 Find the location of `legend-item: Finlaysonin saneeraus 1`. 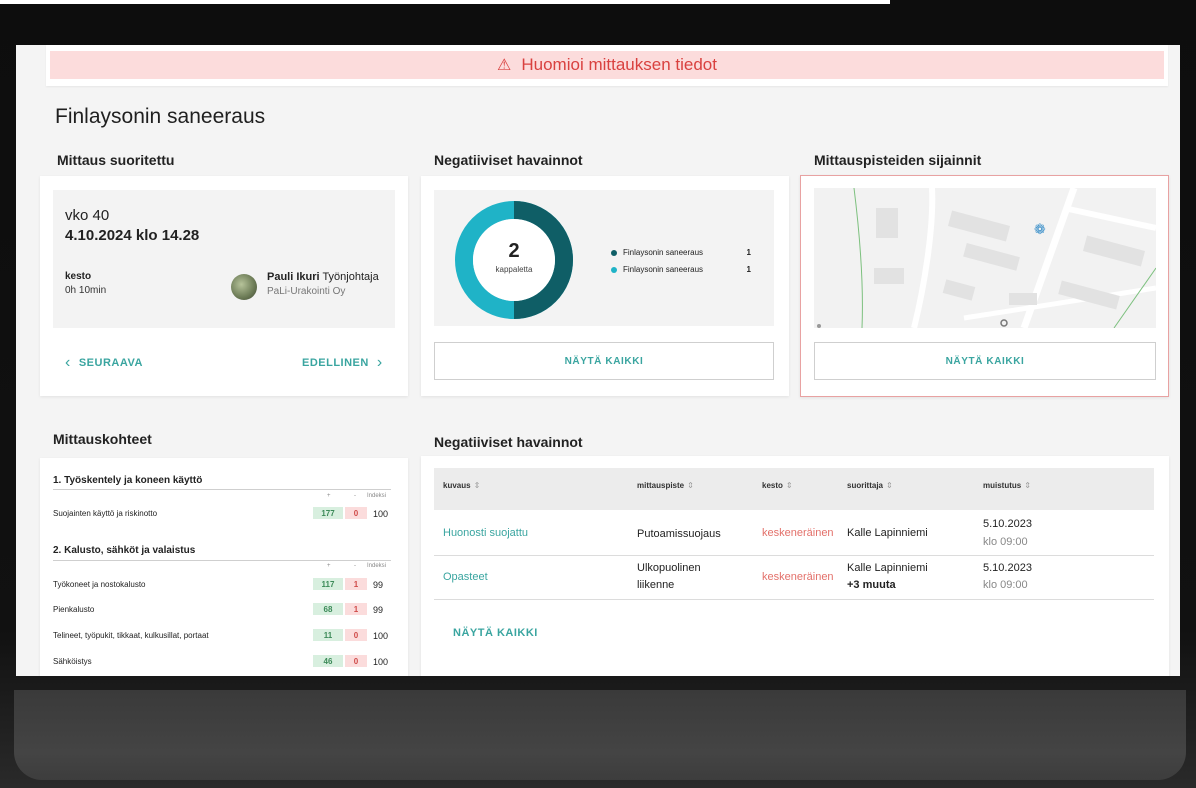

legend-item: Finlaysonin saneeraus 1 is located at coordinates (681, 269).